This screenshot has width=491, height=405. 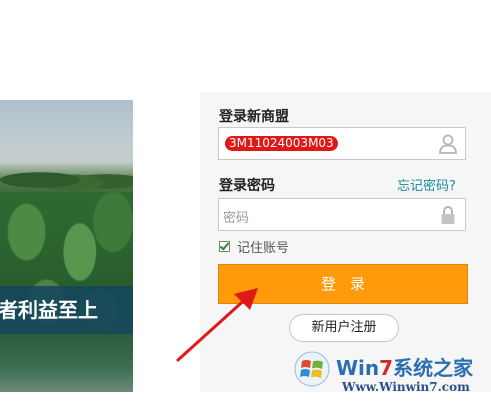 I want to click on user-icon, so click(x=448, y=144).